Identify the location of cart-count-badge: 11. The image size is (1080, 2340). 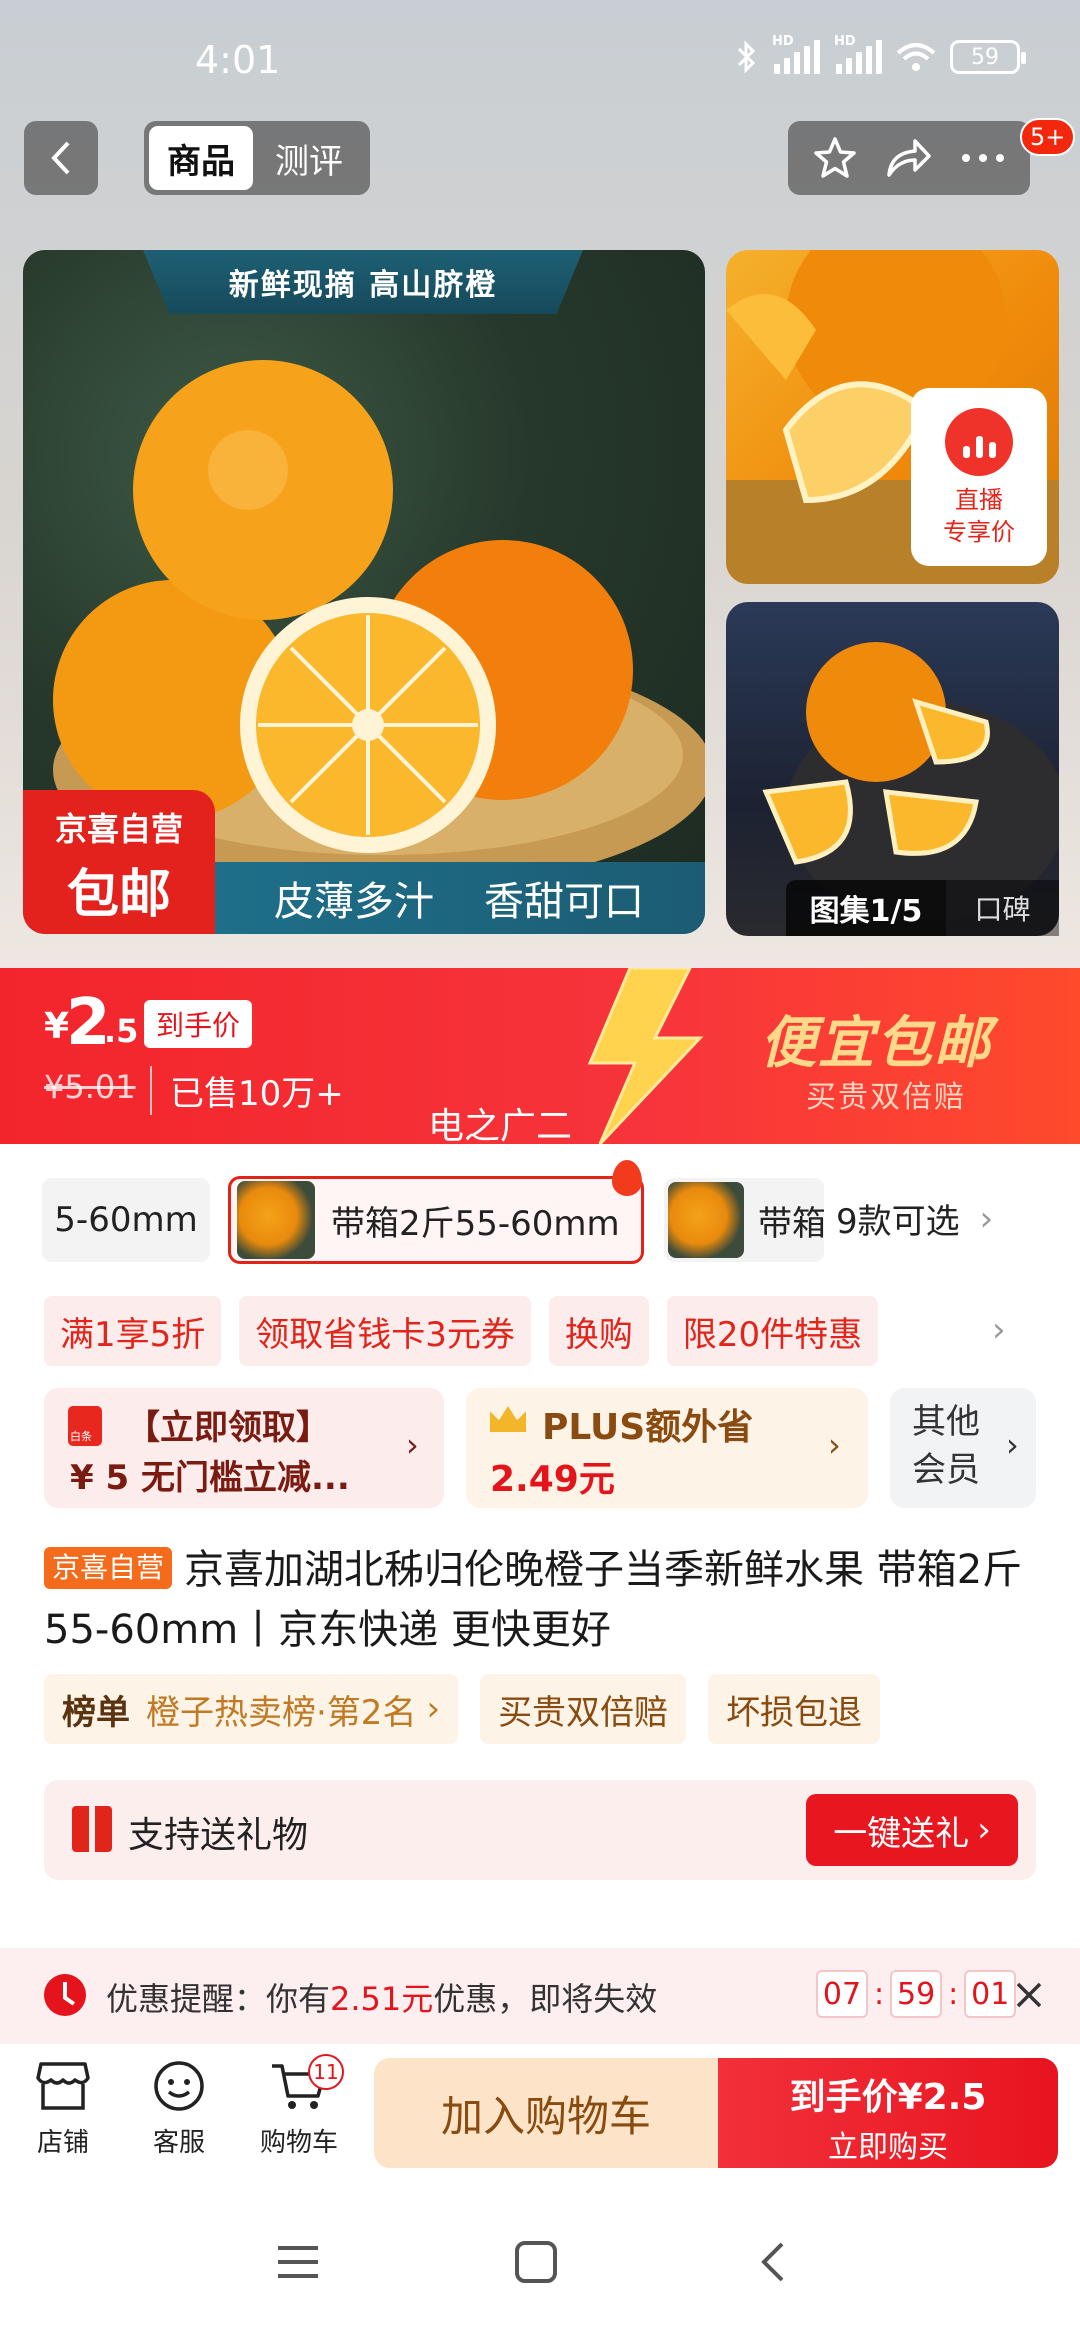
(326, 2072).